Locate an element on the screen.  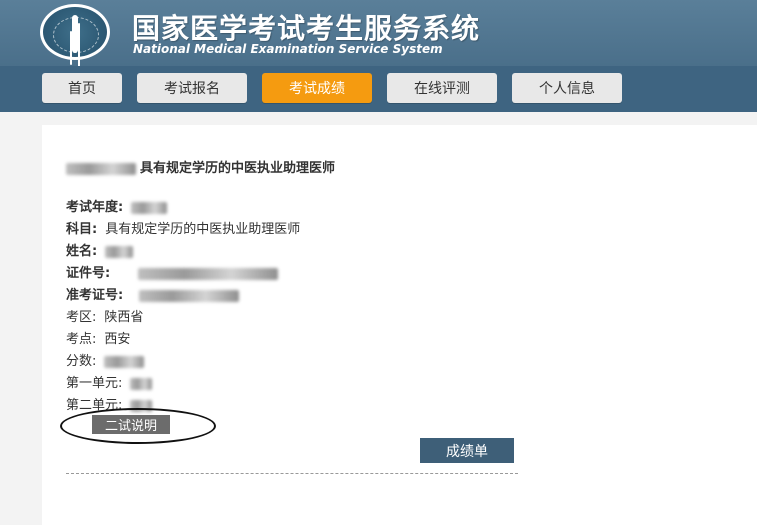
site-title: 国家医学考试考生服务系统 is located at coordinates (306, 28).